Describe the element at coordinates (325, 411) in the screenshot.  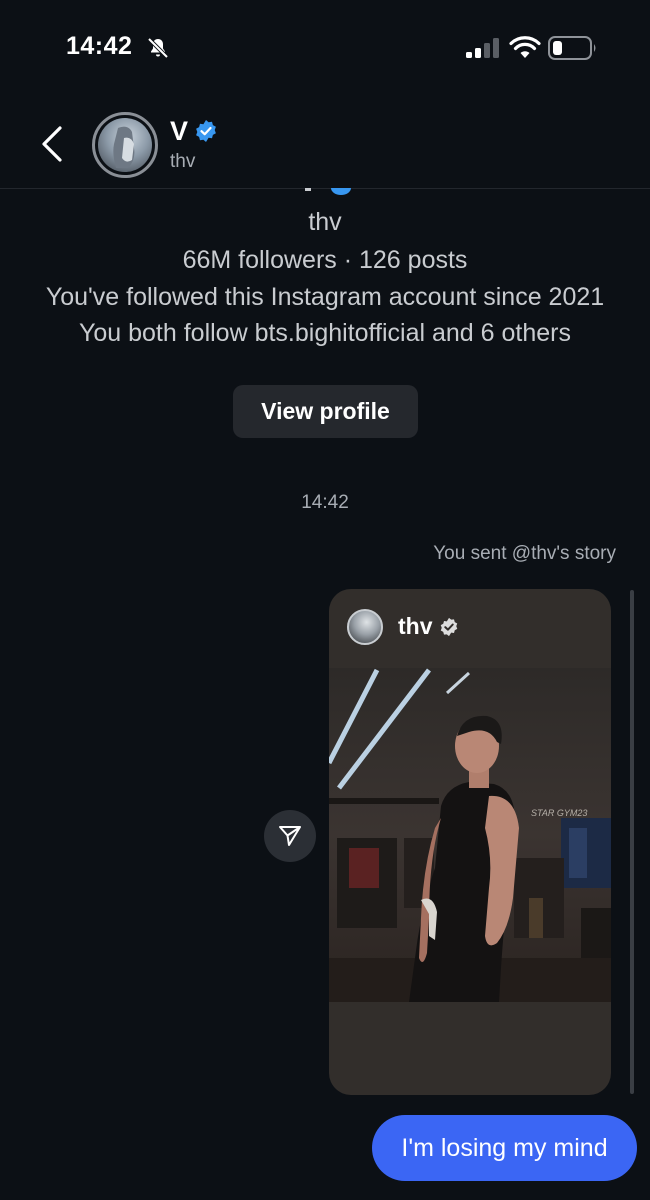
I see `view-profile-button: View profile` at that location.